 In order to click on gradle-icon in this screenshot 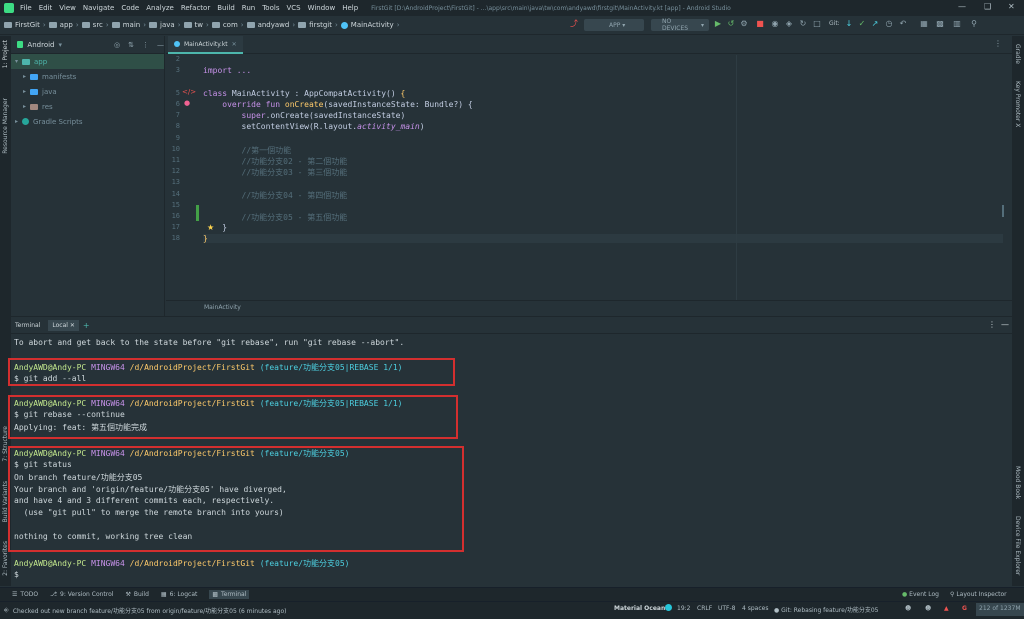, I will do `click(26, 121)`.